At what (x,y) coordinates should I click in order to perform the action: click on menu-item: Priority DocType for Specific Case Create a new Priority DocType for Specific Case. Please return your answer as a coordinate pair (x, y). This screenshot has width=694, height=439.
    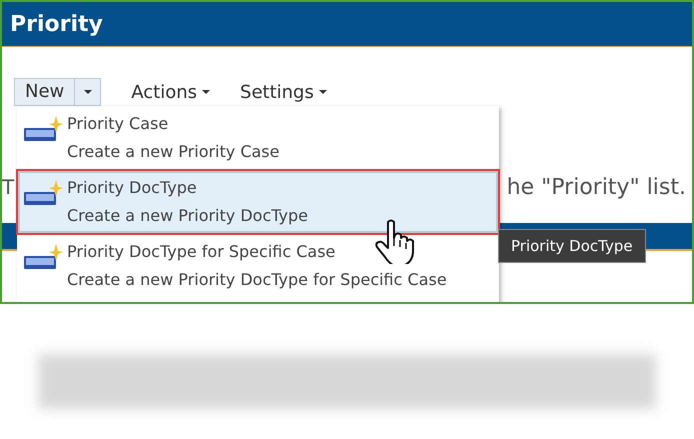
    Looking at the image, I should click on (258, 266).